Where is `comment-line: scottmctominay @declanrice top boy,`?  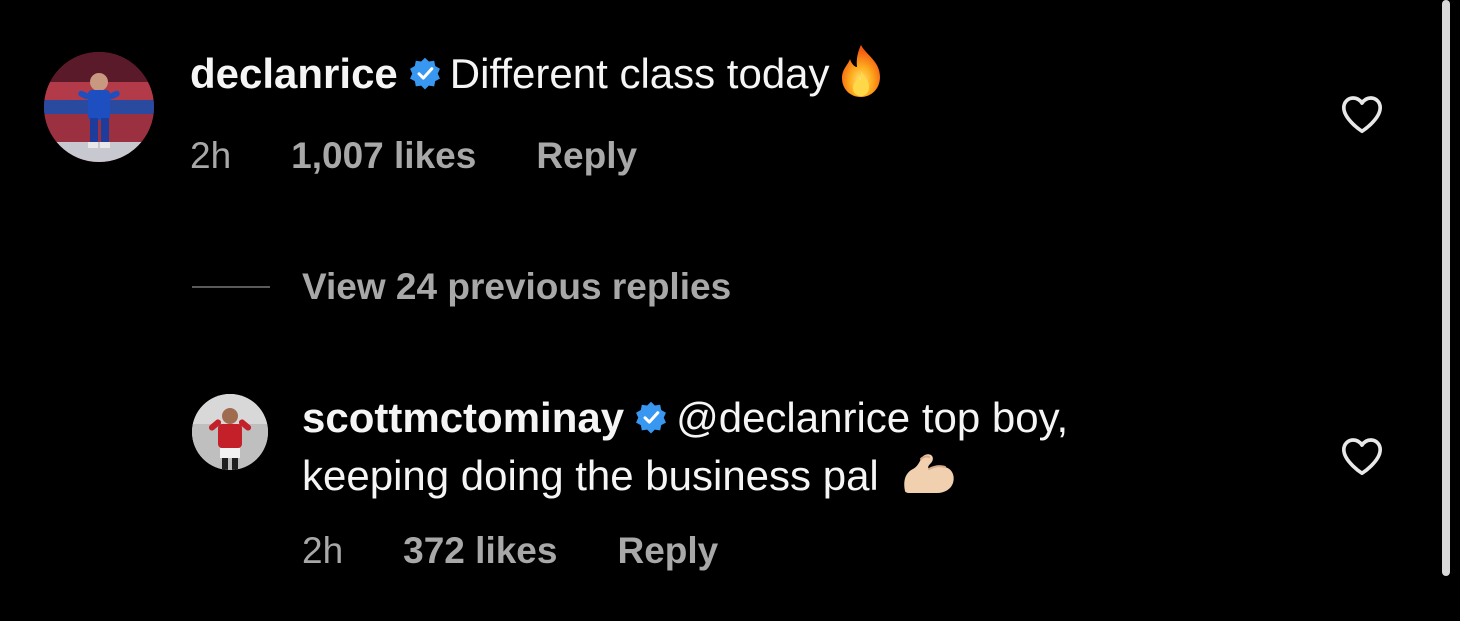
comment-line: scottmctominay @declanrice top boy, is located at coordinates (685, 418).